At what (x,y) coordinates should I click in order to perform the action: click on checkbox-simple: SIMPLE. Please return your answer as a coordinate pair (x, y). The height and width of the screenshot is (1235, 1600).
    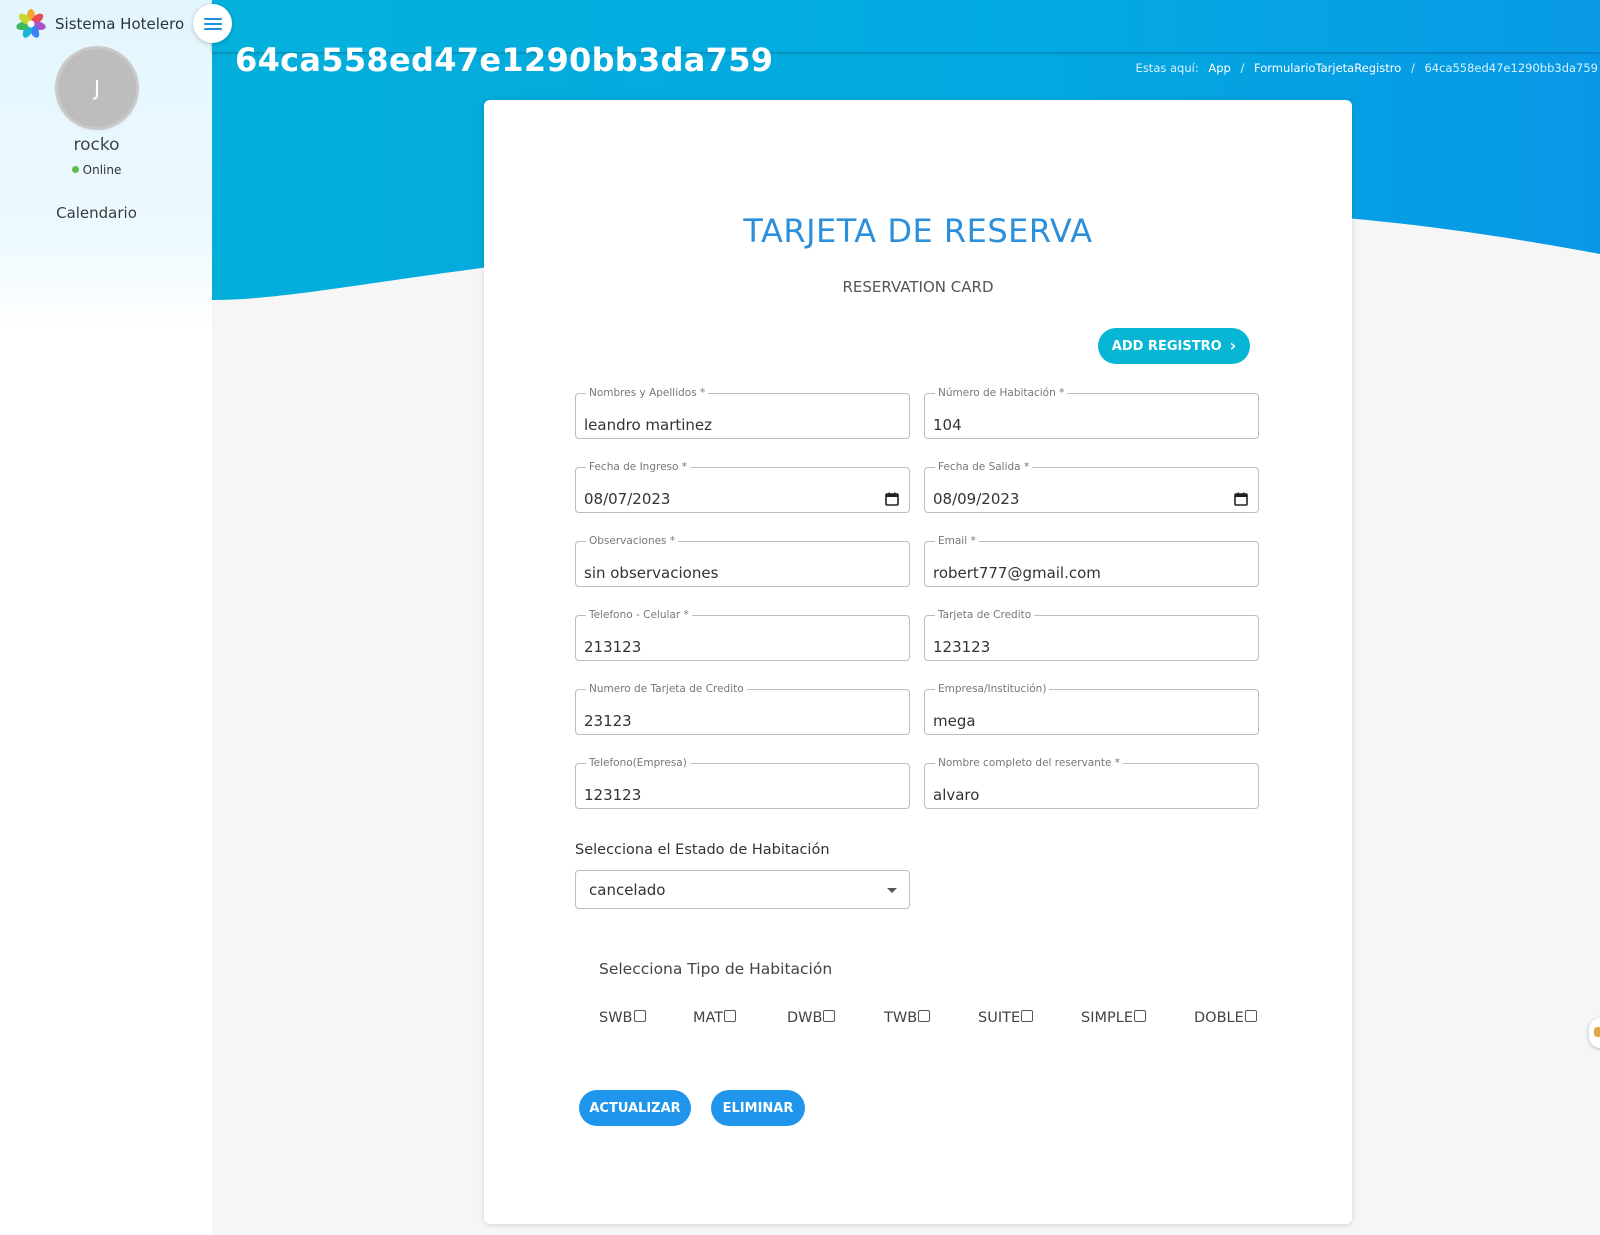
    Looking at the image, I should click on (1113, 1018).